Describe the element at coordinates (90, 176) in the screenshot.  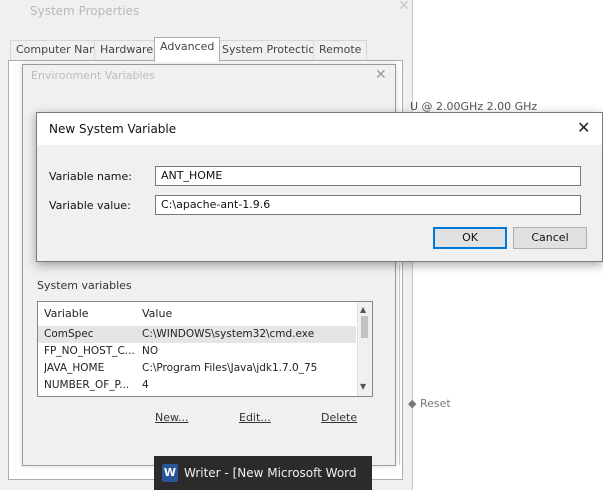
I see `variable-name-label: Variable name:` at that location.